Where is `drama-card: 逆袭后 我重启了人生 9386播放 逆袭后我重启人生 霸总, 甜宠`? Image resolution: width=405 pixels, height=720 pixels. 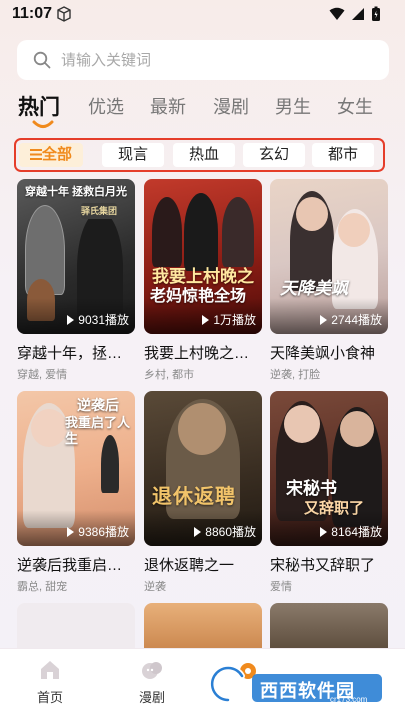 drama-card: 逆袭后 我重启了人生 9386播放 逆袭后我重启人生 霸总, 甜宠 is located at coordinates (76, 492).